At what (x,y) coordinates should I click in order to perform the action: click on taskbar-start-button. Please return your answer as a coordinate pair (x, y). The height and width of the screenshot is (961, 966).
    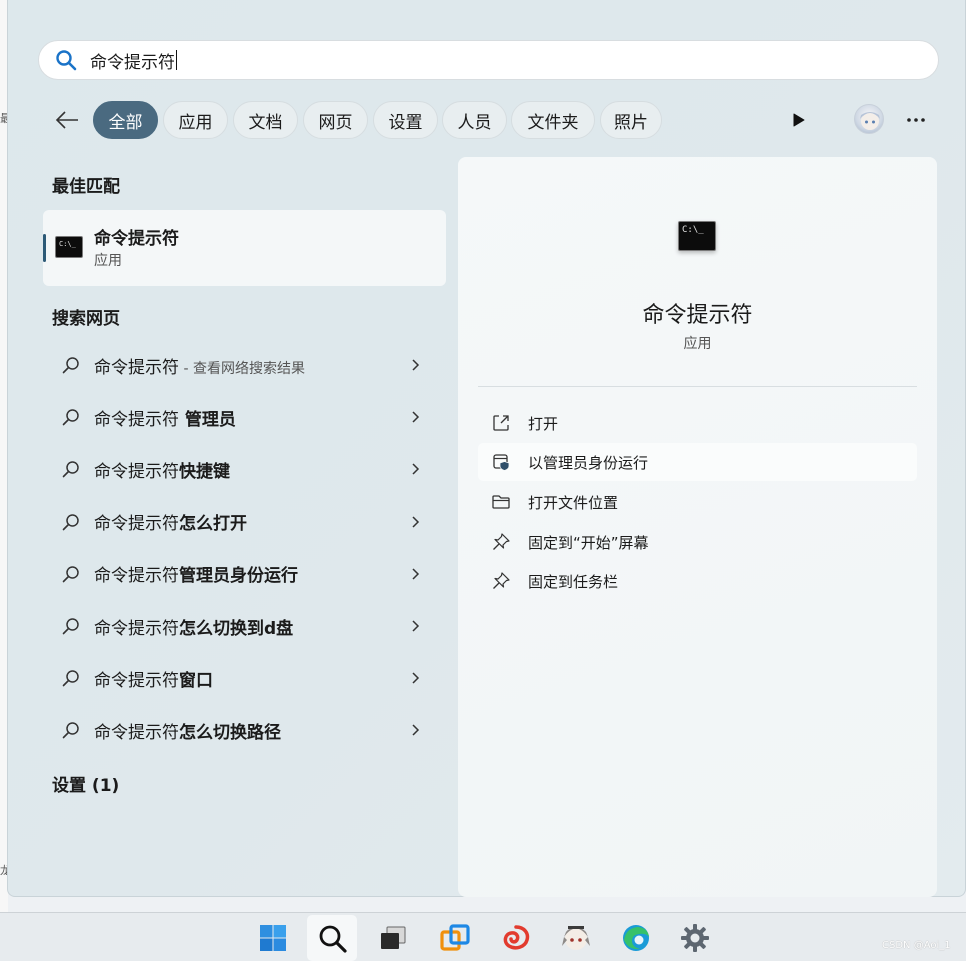
    Looking at the image, I should click on (273, 938).